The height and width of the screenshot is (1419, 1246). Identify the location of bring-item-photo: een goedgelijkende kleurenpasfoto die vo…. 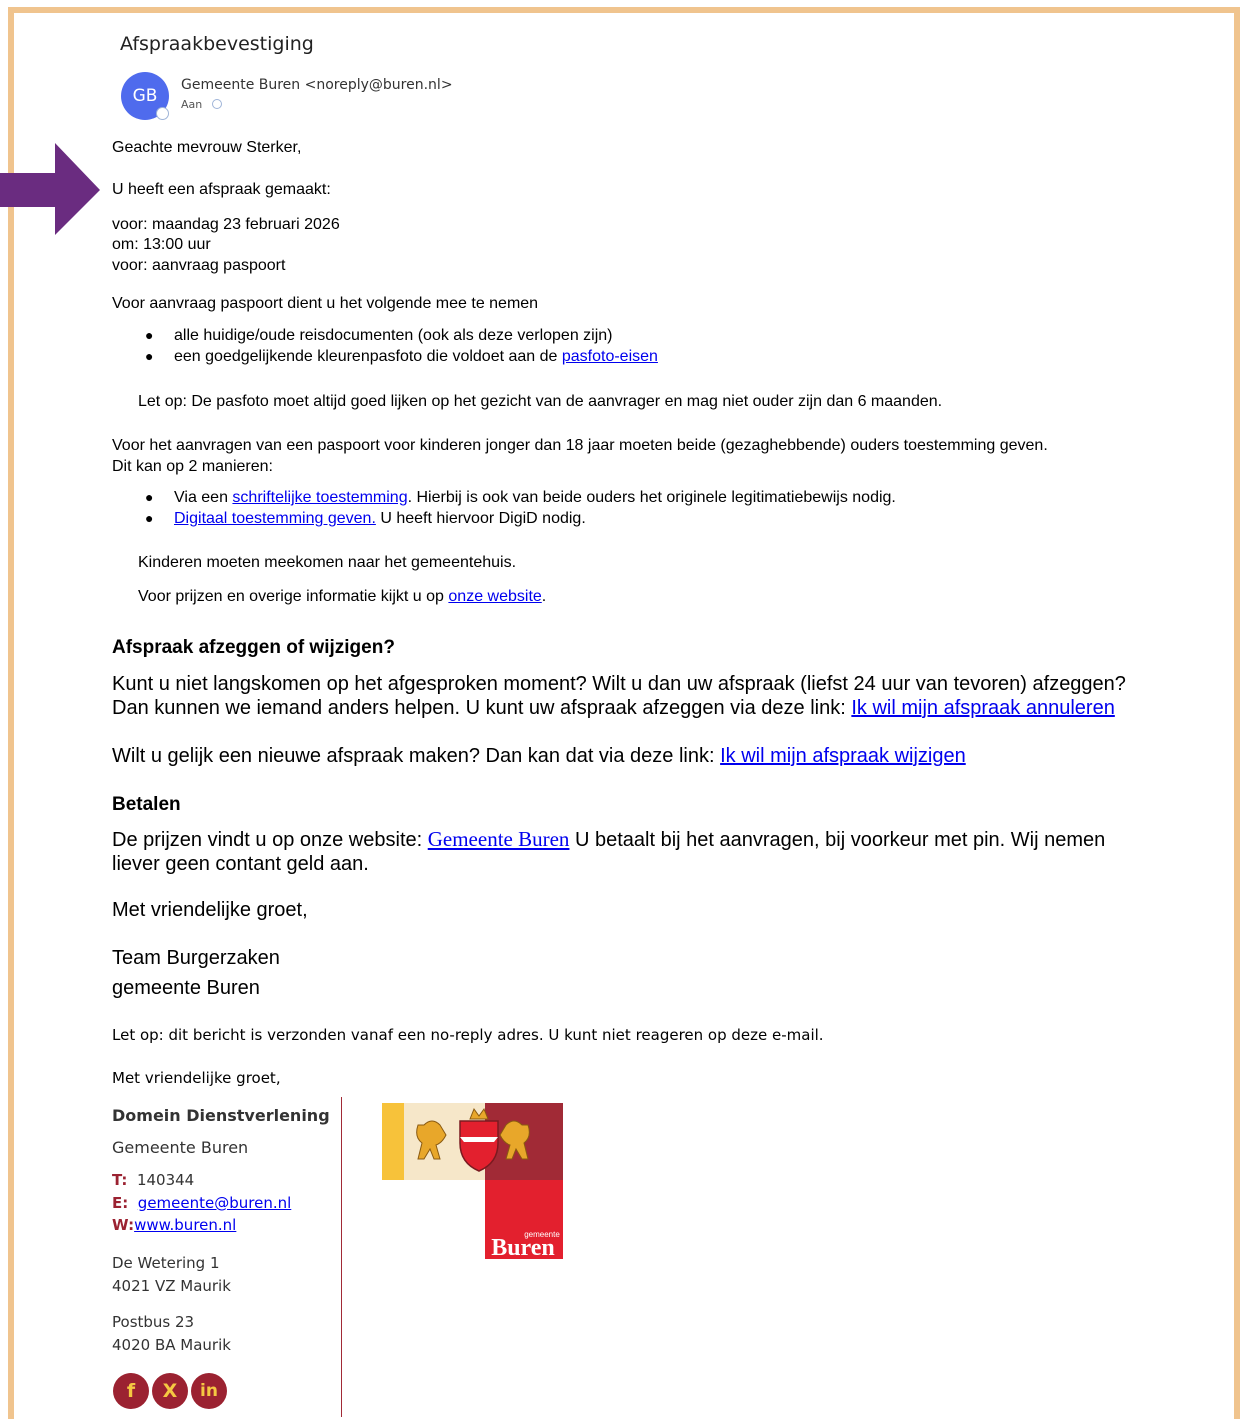
(416, 357).